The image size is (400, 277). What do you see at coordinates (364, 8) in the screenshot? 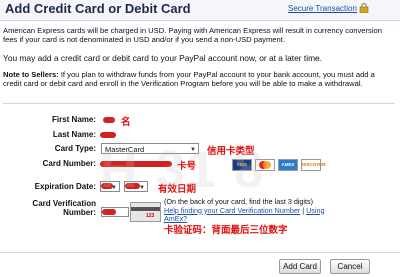
I see `lock-icon` at bounding box center [364, 8].